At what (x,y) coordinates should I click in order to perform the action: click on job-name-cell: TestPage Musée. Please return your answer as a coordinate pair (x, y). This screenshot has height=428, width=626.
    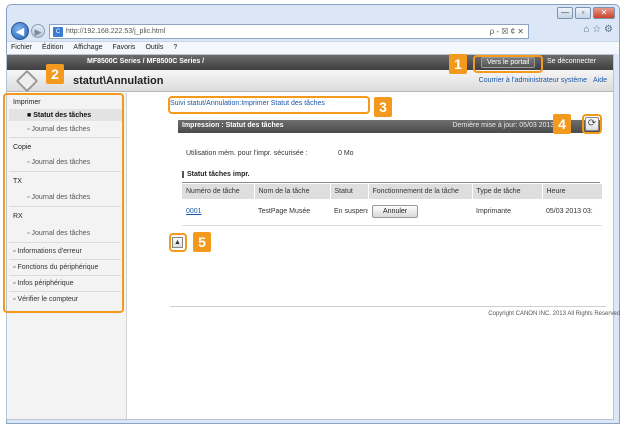
    Looking at the image, I should click on (292, 212).